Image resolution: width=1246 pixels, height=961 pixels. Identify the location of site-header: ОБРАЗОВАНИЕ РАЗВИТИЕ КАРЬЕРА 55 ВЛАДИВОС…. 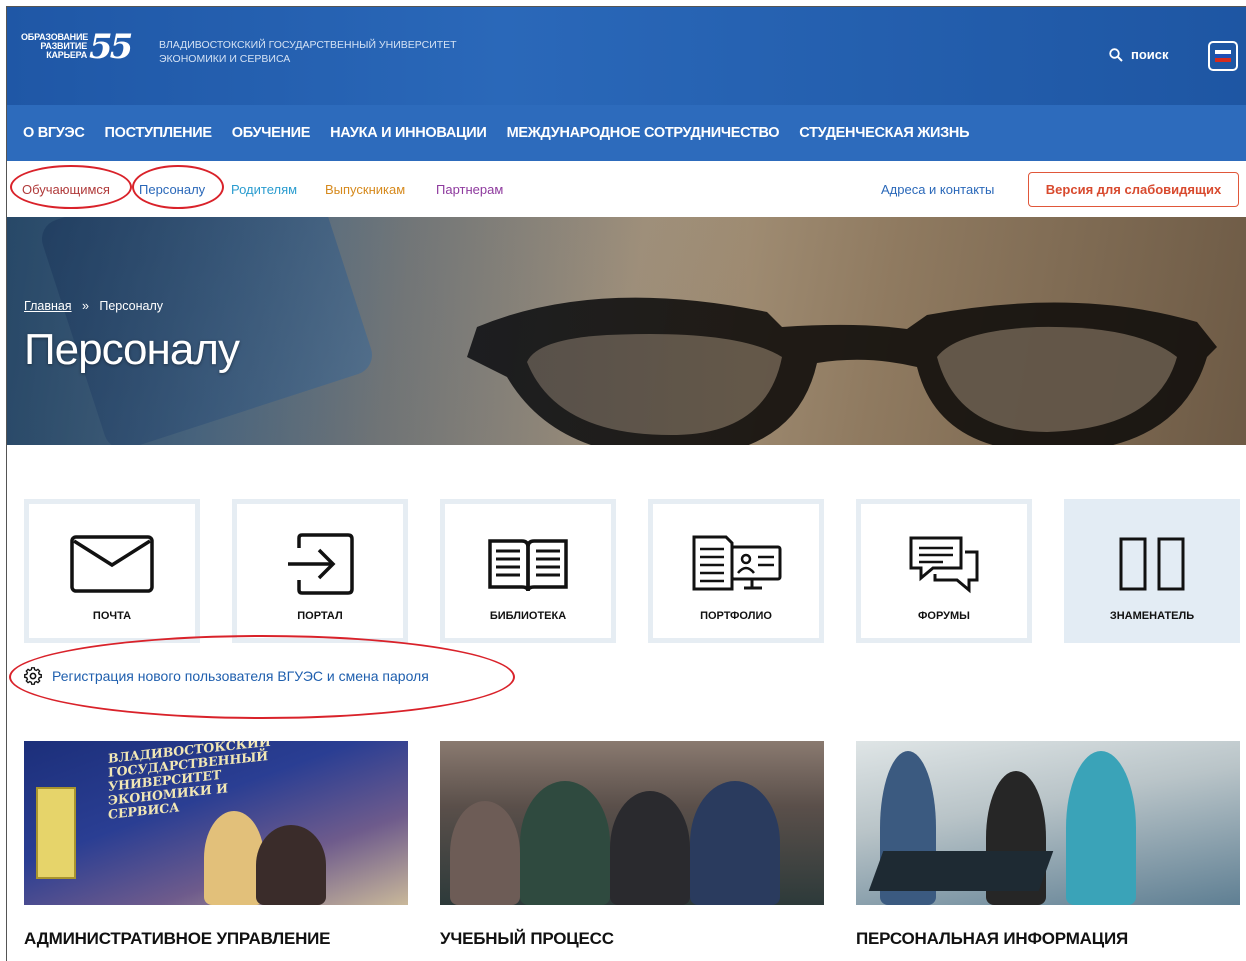
(626, 56).